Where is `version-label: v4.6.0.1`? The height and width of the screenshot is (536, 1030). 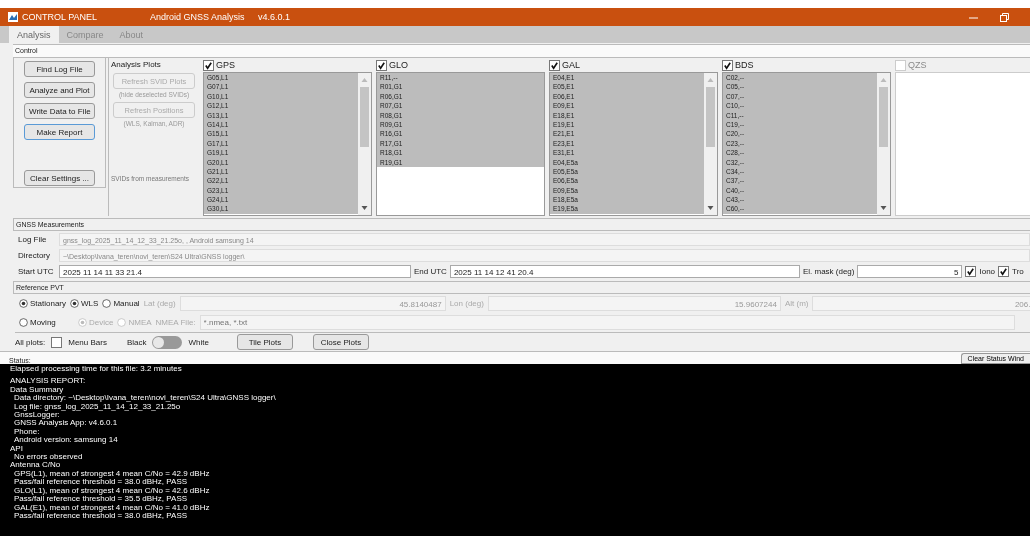
version-label: v4.6.0.1 is located at coordinates (274, 17).